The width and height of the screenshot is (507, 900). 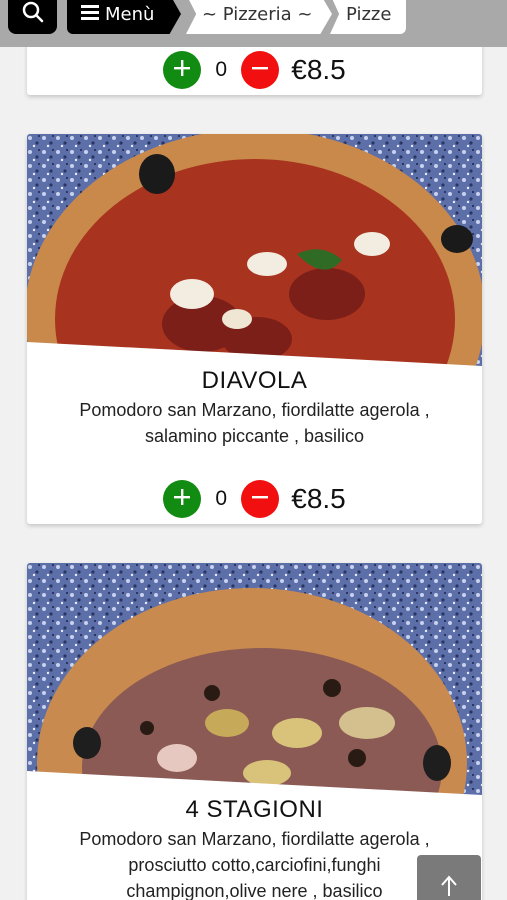 What do you see at coordinates (90, 14) in the screenshot?
I see `hamburger-icon` at bounding box center [90, 14].